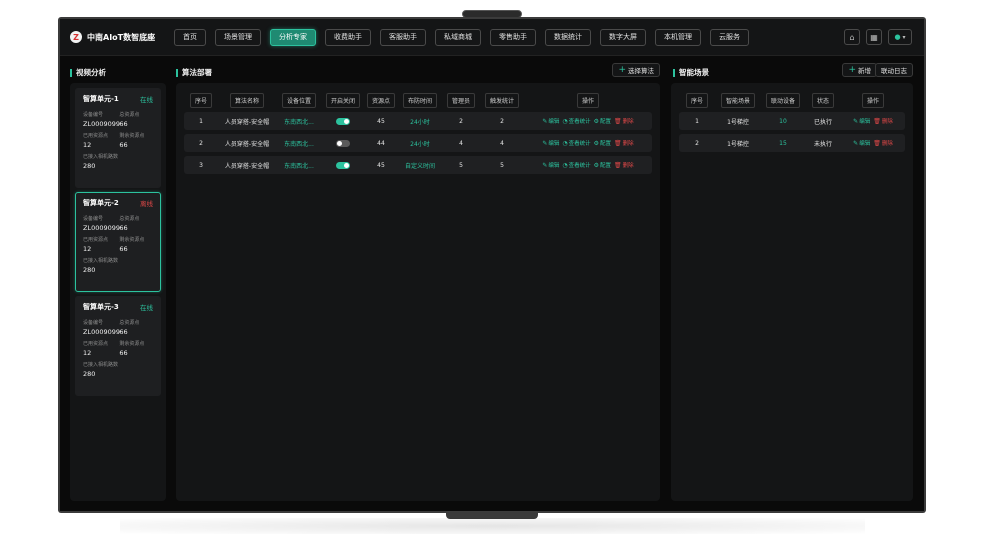  I want to click on algo-col-header-label: 设备位置, so click(298, 100).